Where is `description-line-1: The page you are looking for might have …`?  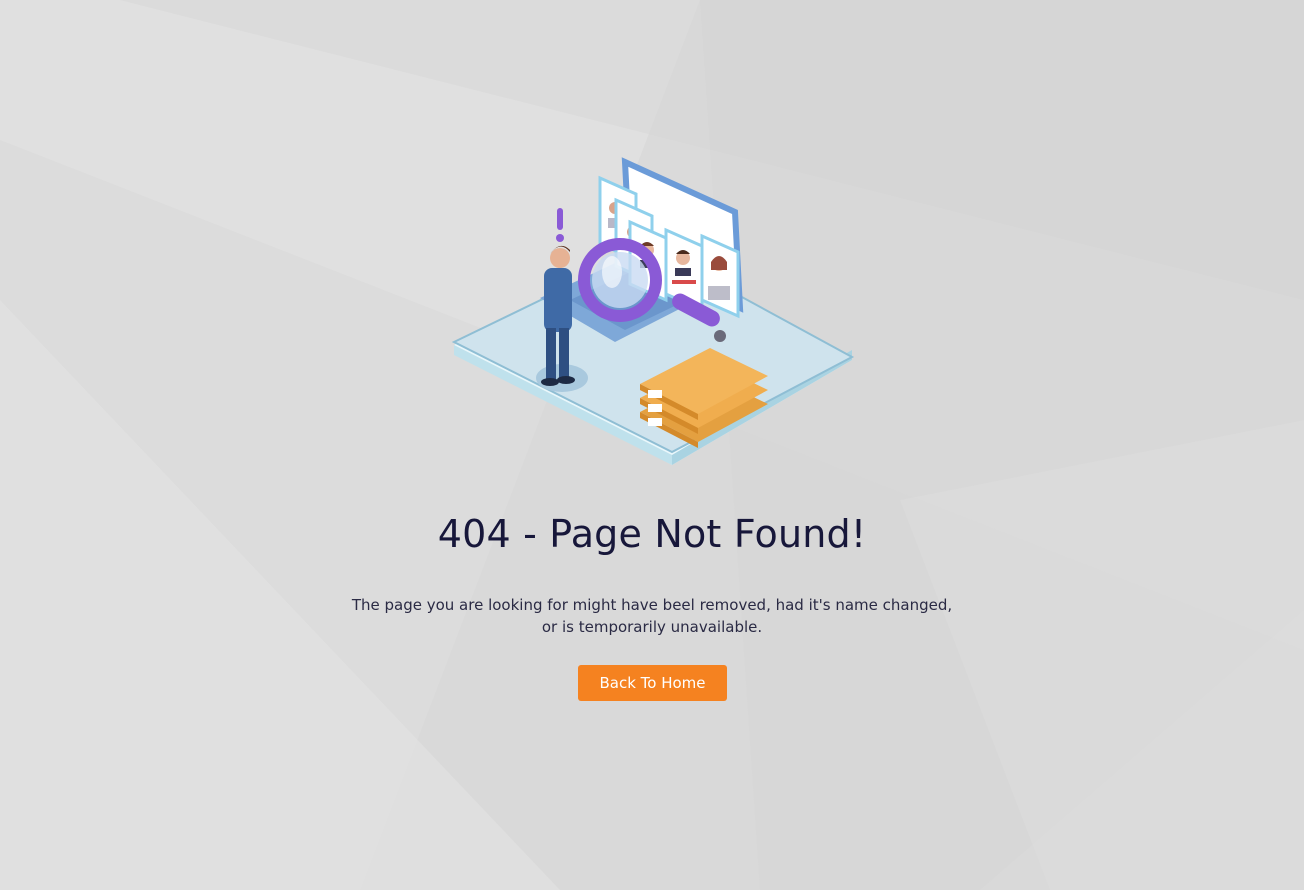 description-line-1: The page you are looking for might have … is located at coordinates (652, 605).